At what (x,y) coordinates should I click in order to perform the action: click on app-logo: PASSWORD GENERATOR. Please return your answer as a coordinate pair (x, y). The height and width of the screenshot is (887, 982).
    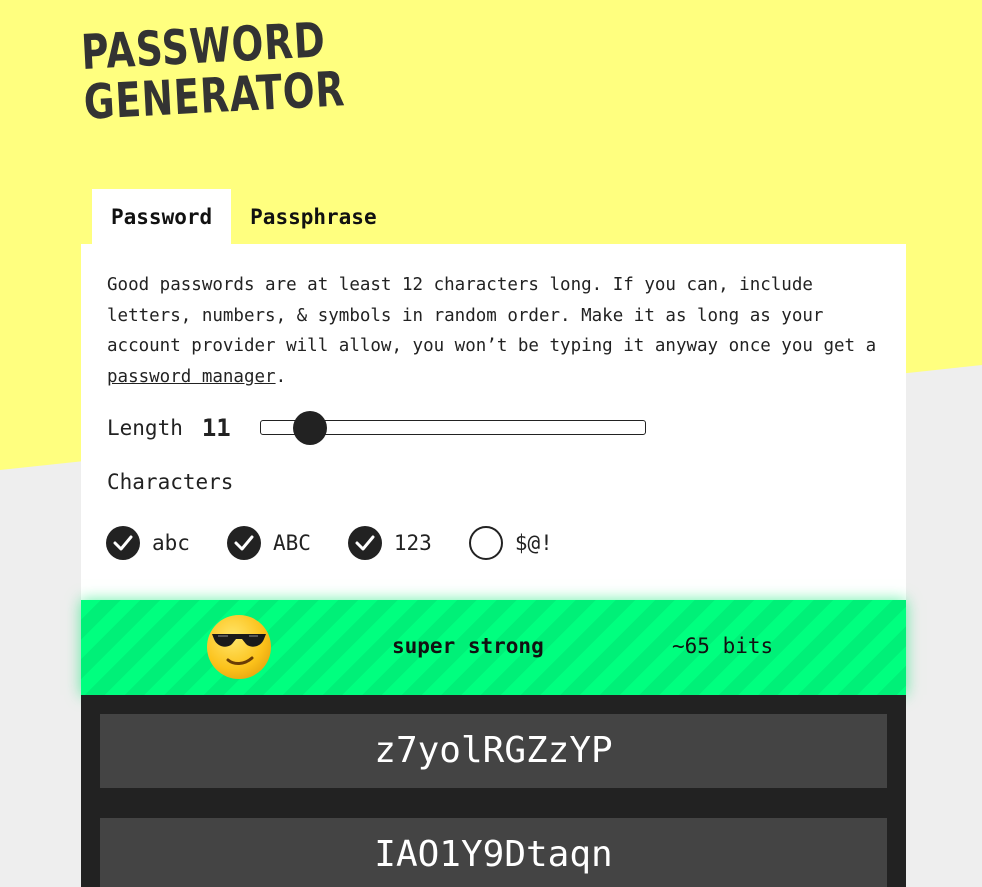
    Looking at the image, I should click on (213, 71).